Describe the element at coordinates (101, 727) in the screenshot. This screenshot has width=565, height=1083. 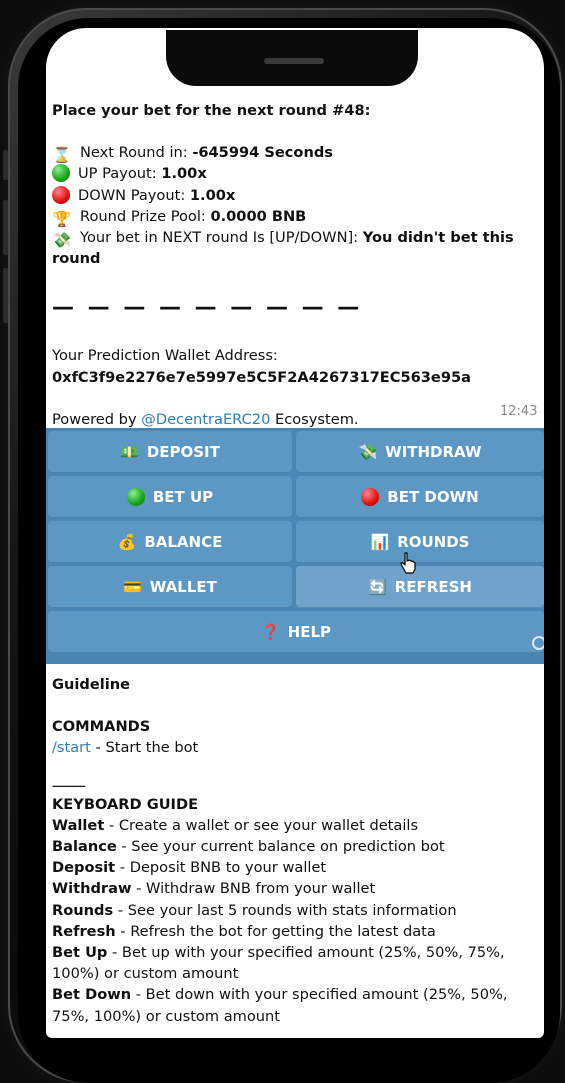
I see `commands-title: COMMANDS` at that location.